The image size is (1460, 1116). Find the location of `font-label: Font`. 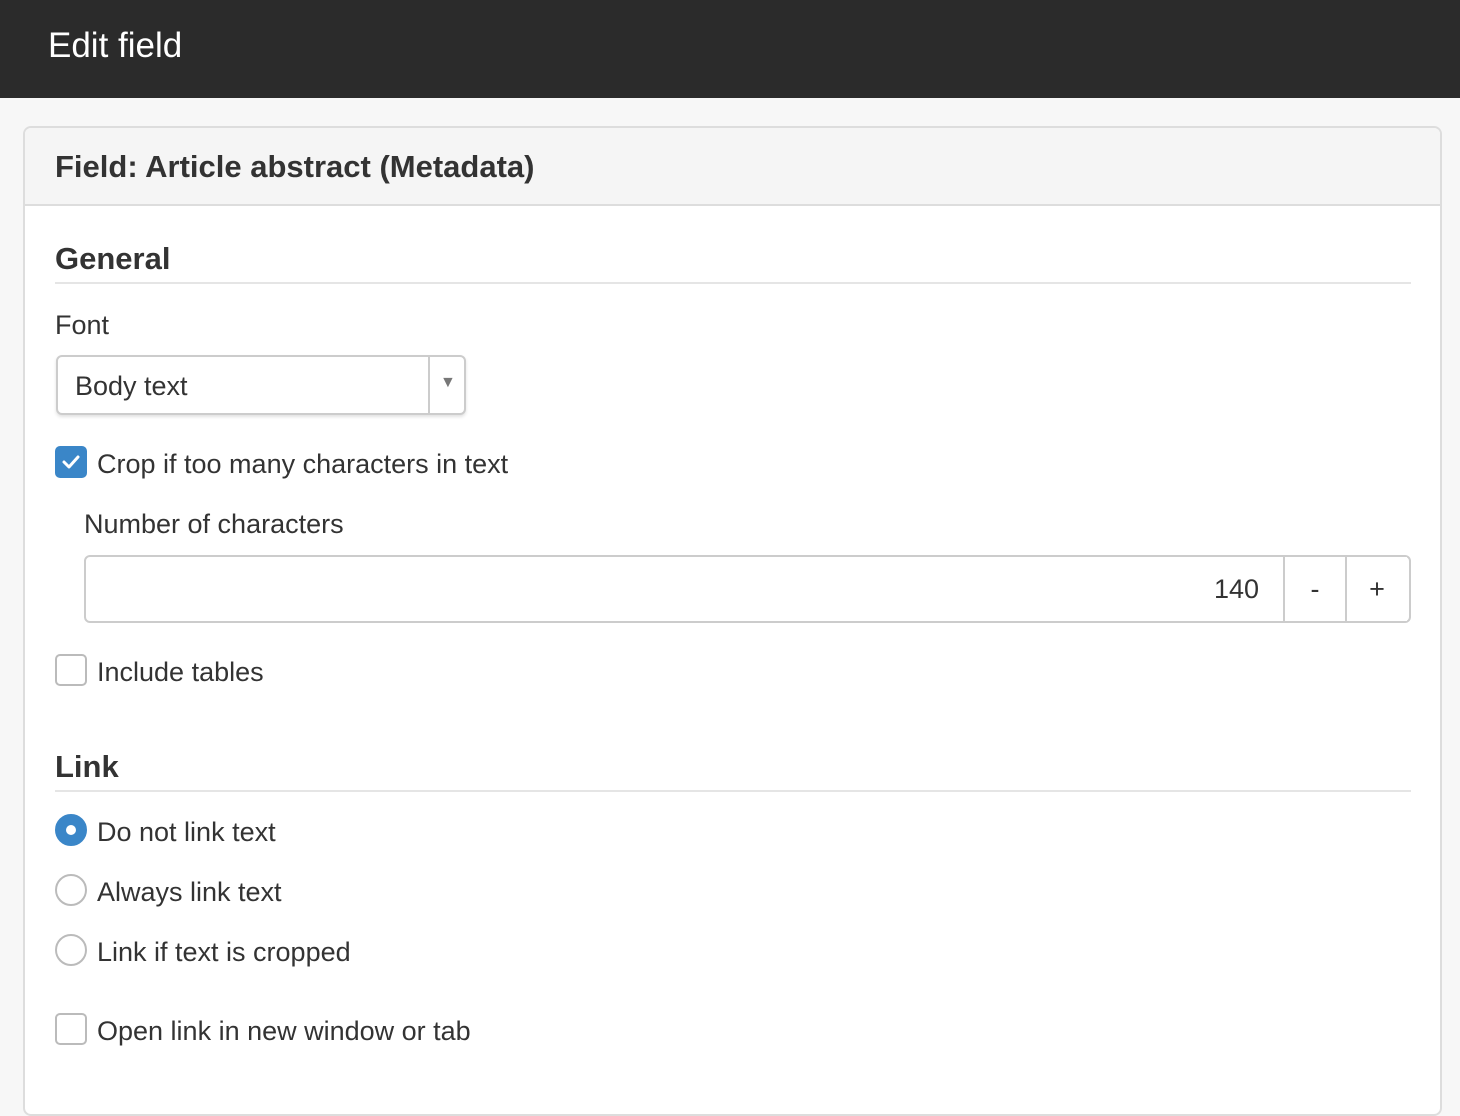

font-label: Font is located at coordinates (82, 325).